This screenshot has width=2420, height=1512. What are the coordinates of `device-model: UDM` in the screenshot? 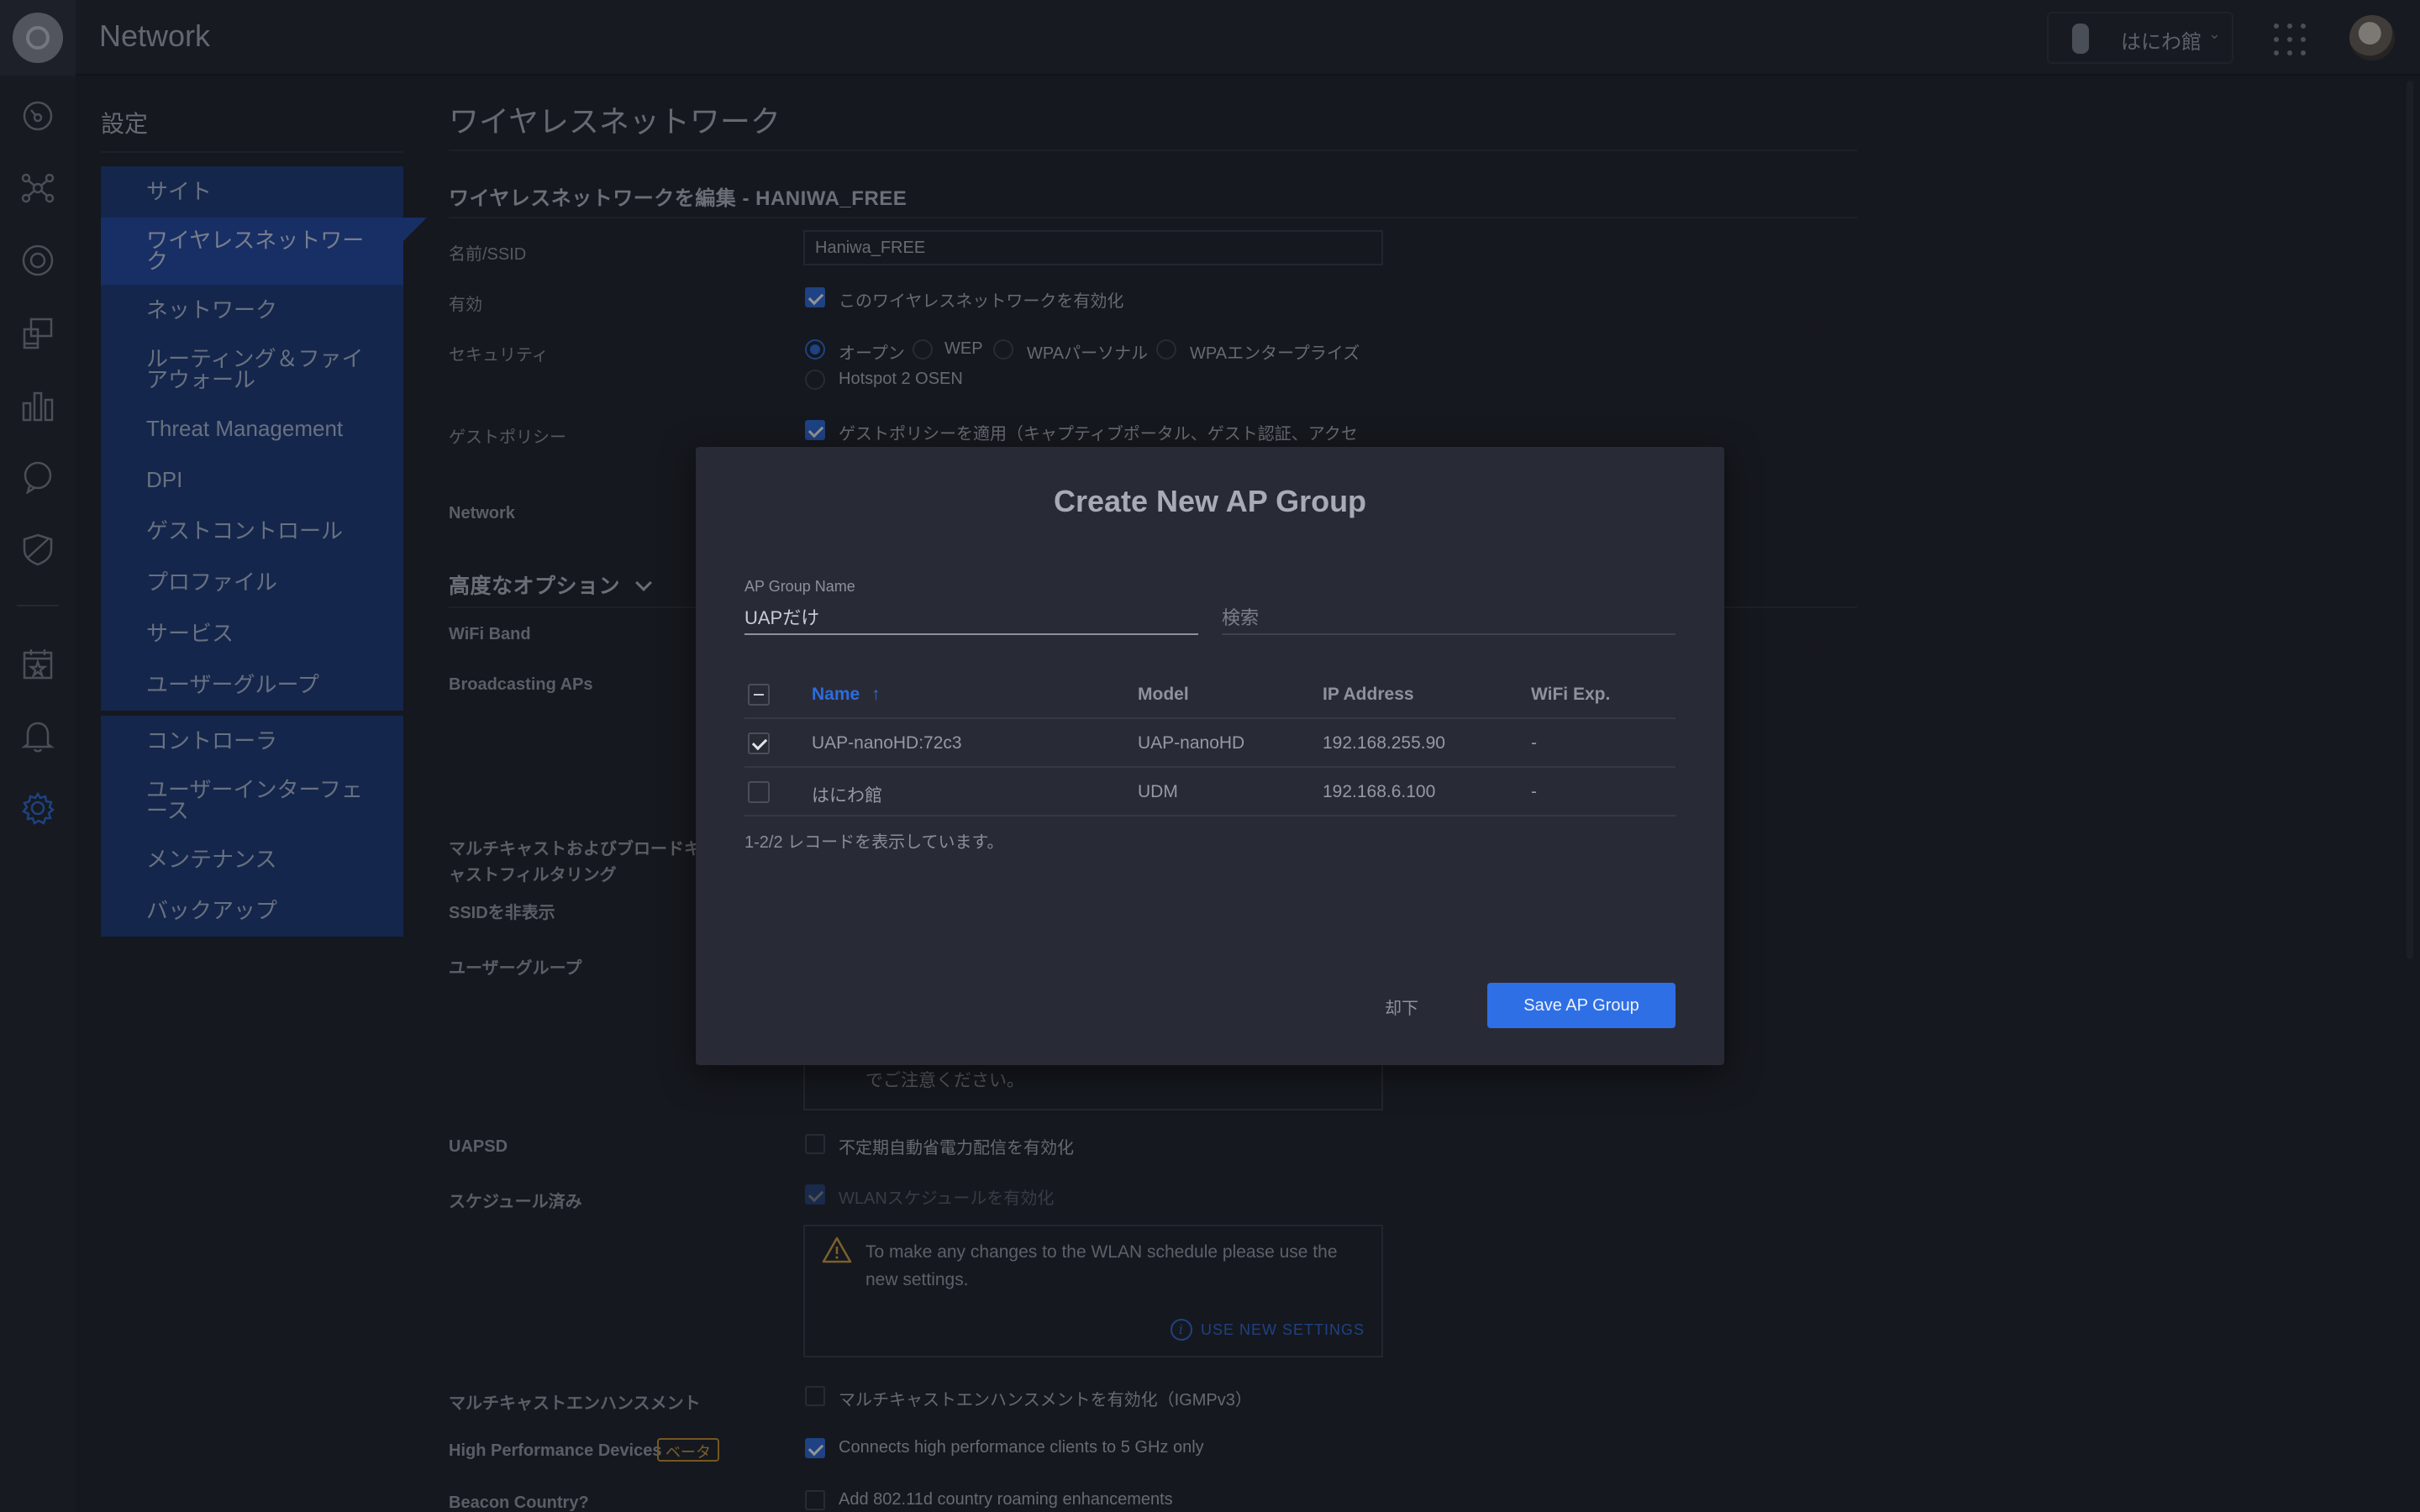 It's located at (1158, 791).